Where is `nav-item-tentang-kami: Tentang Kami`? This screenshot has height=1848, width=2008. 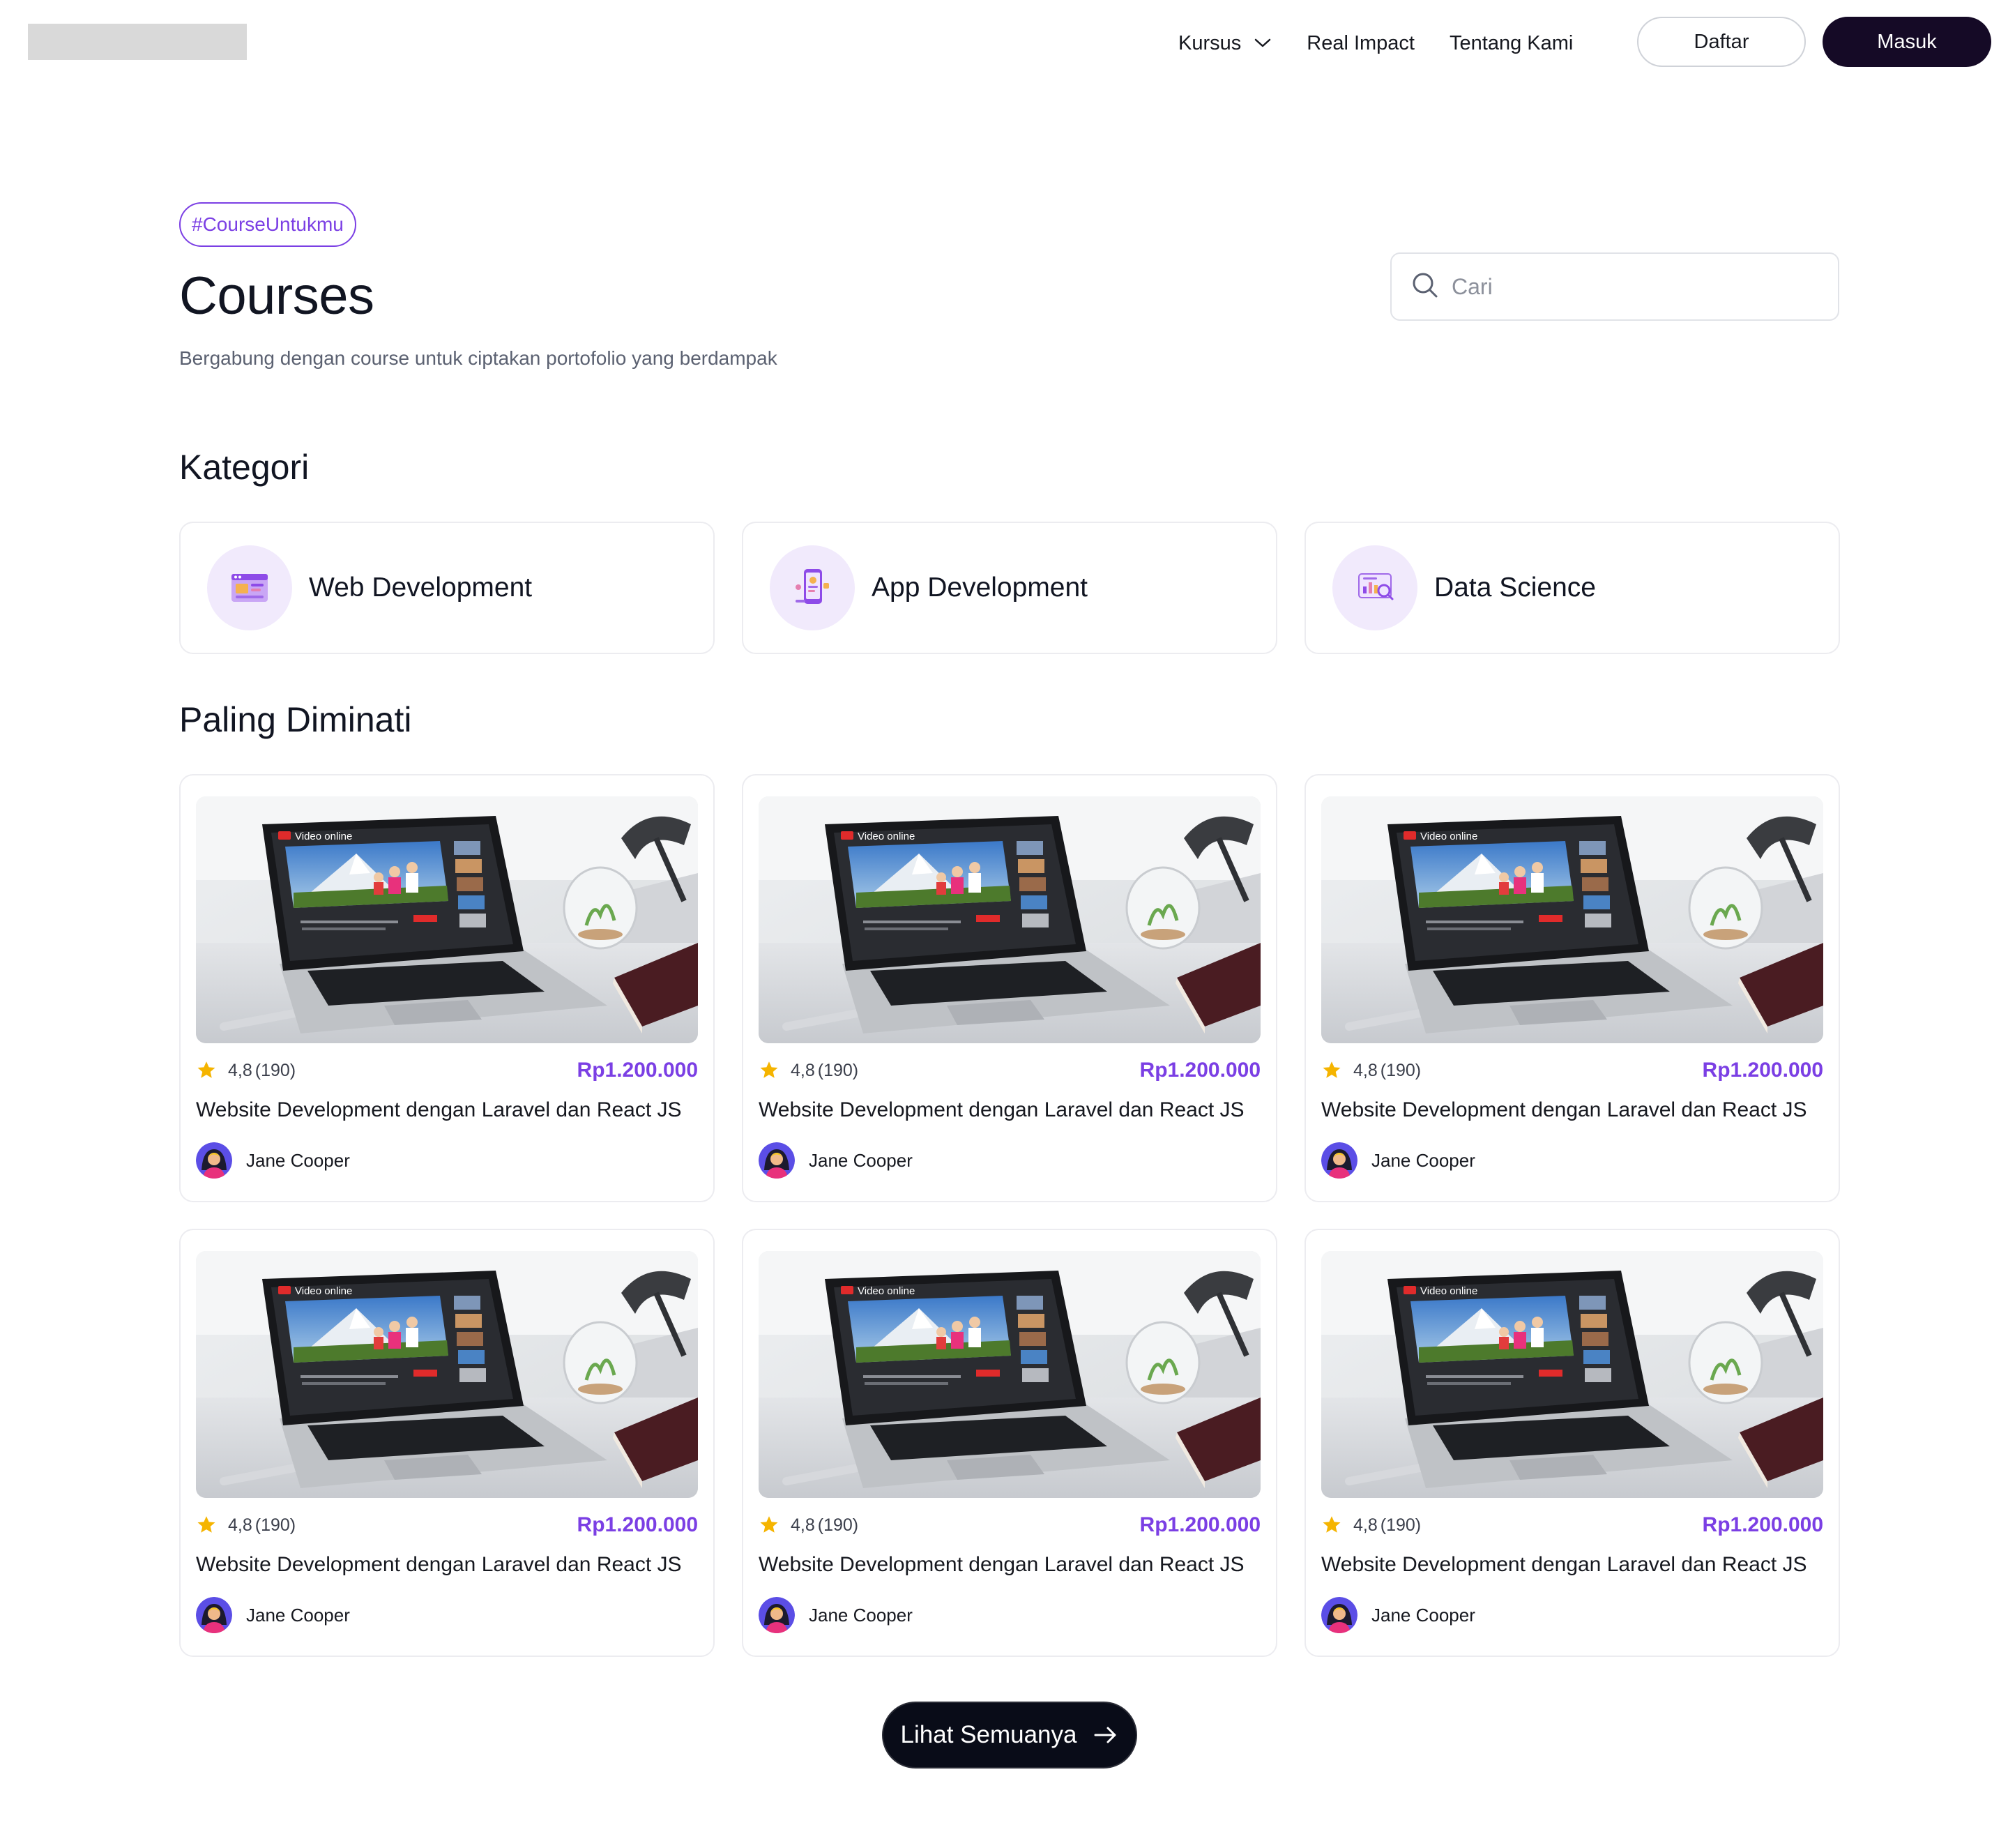
nav-item-tentang-kami: Tentang Kami is located at coordinates (1511, 43).